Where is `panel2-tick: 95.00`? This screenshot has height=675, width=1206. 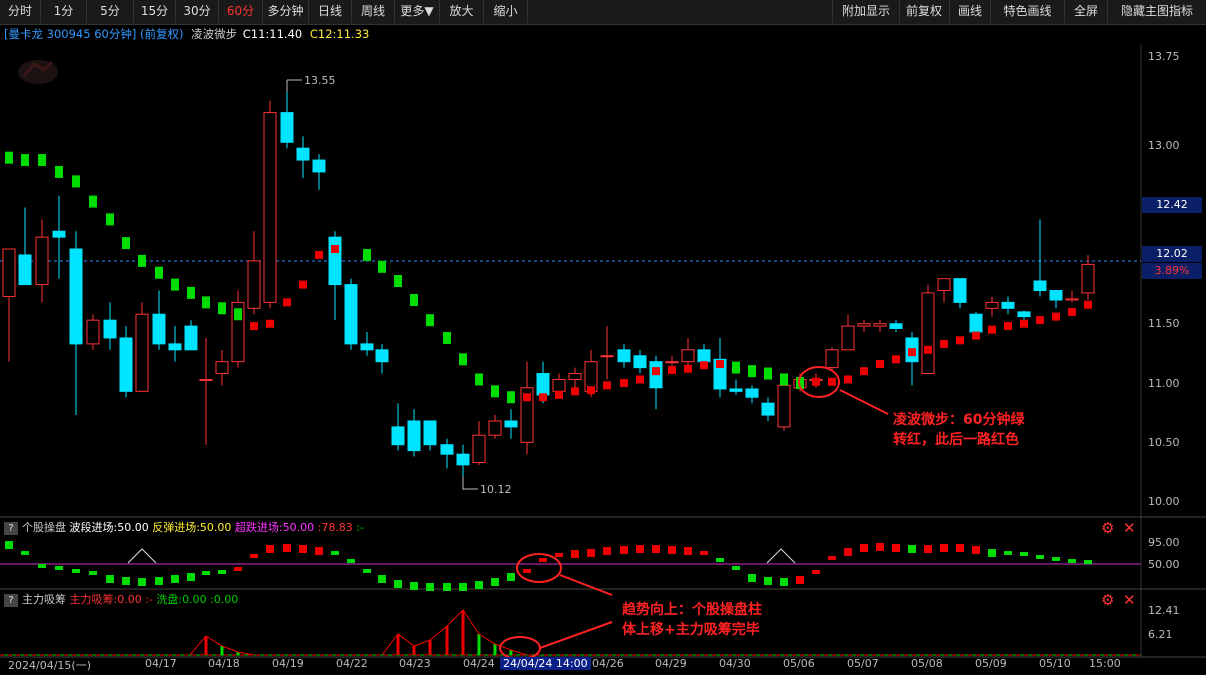
panel2-tick: 95.00 is located at coordinates (1164, 542).